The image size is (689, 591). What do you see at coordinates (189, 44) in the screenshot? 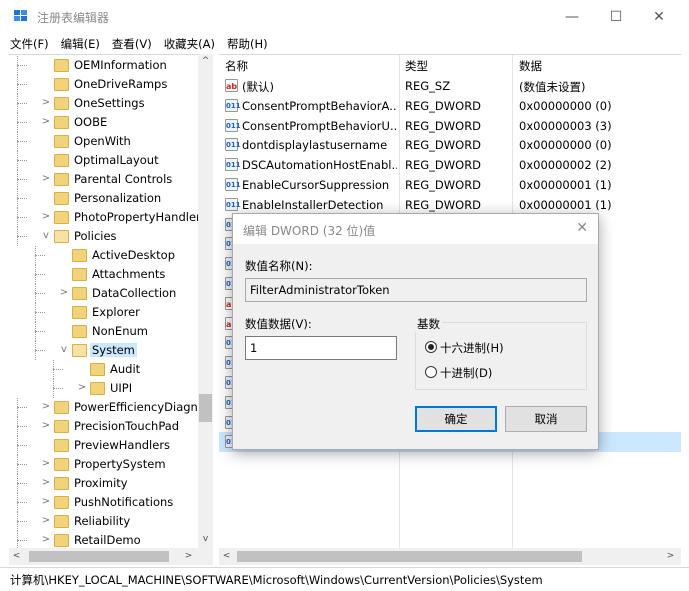
I see `menu-favorites: 收藏夹(A)` at bounding box center [189, 44].